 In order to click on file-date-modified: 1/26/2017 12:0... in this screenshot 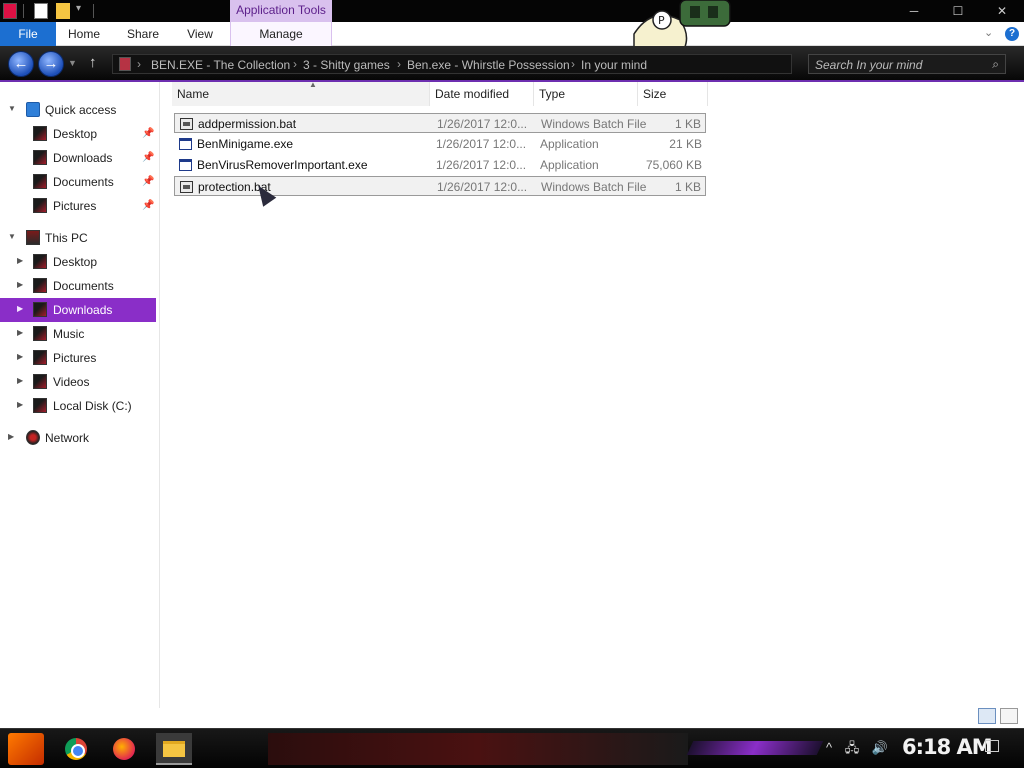, I will do `click(481, 165)`.